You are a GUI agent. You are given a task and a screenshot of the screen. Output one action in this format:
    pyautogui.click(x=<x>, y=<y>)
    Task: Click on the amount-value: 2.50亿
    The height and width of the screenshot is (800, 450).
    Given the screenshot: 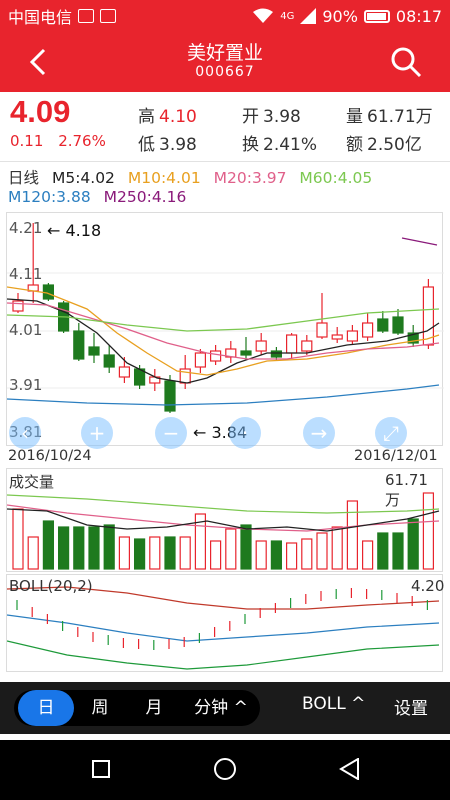 What is the action you would take?
    pyautogui.click(x=394, y=145)
    